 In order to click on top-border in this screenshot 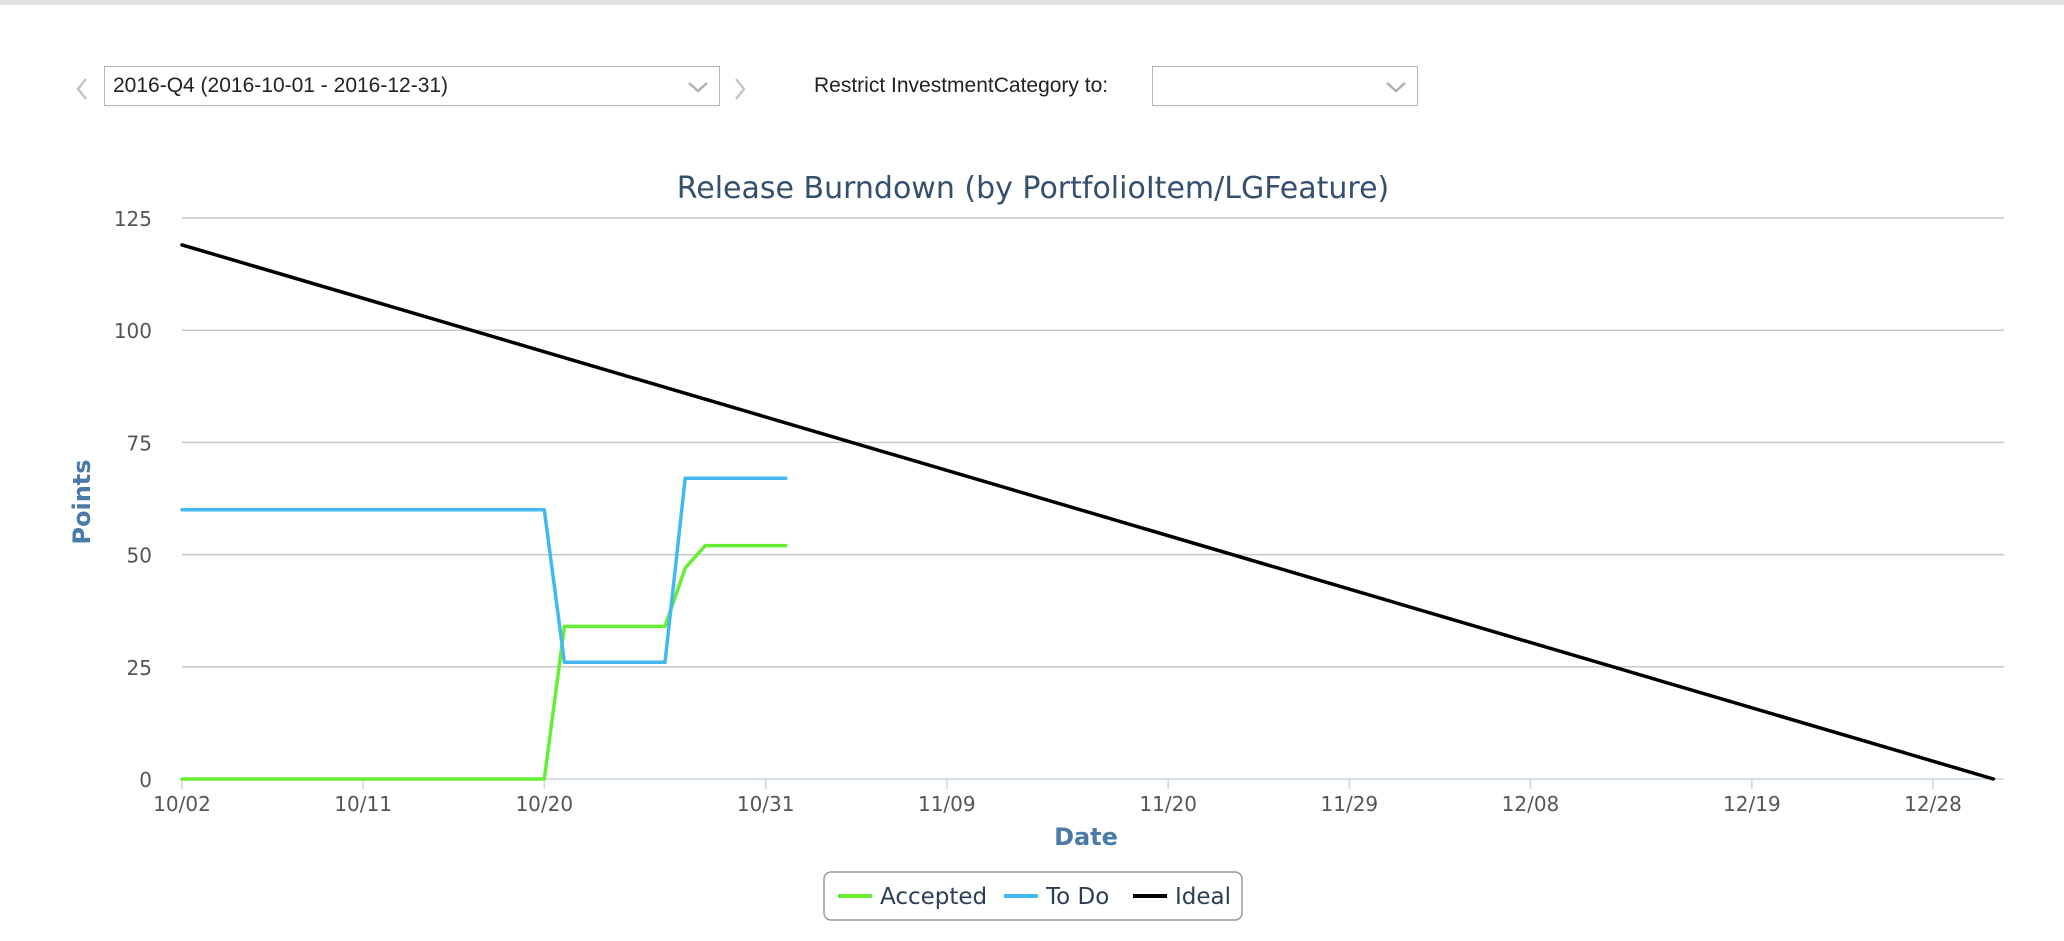, I will do `click(1032, 2)`.